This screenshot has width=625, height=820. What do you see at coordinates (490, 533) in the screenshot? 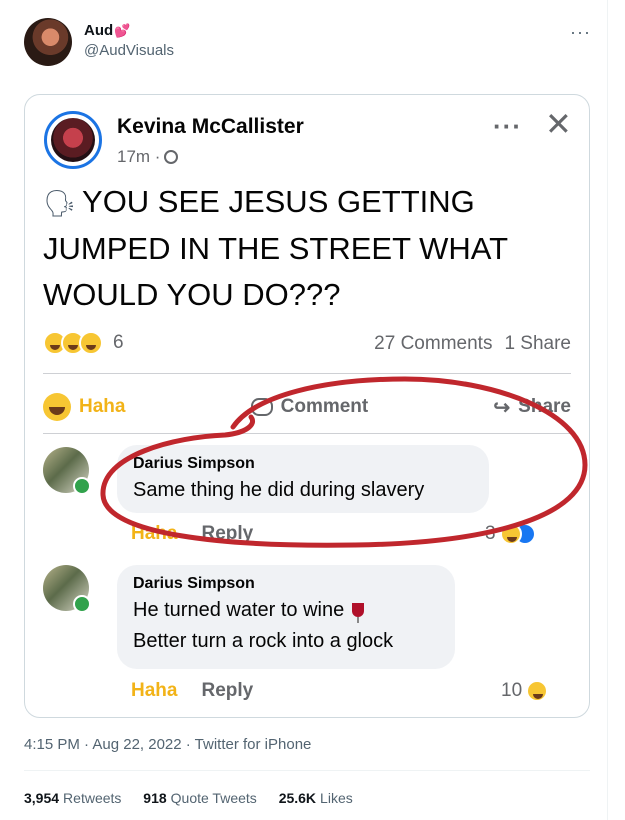
I see `comment-reaction-count: 3` at bounding box center [490, 533].